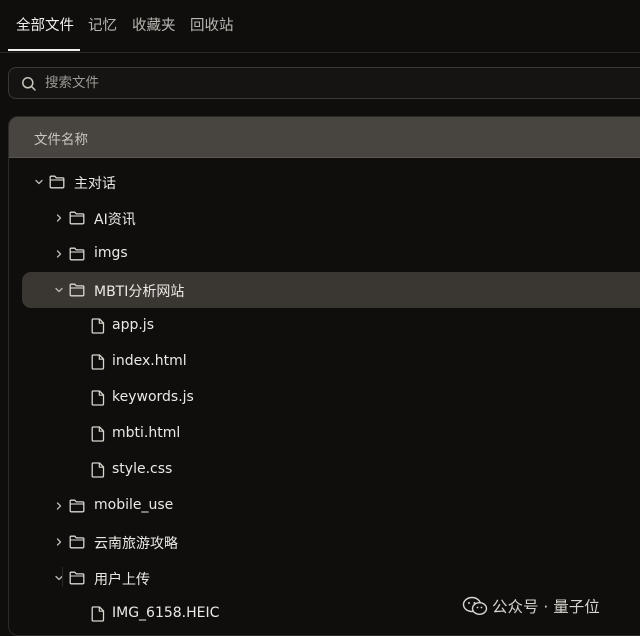 Image resolution: width=640 pixels, height=636 pixels. Describe the element at coordinates (154, 24) in the screenshot. I see `tab-favorites: 收藏夹` at that location.